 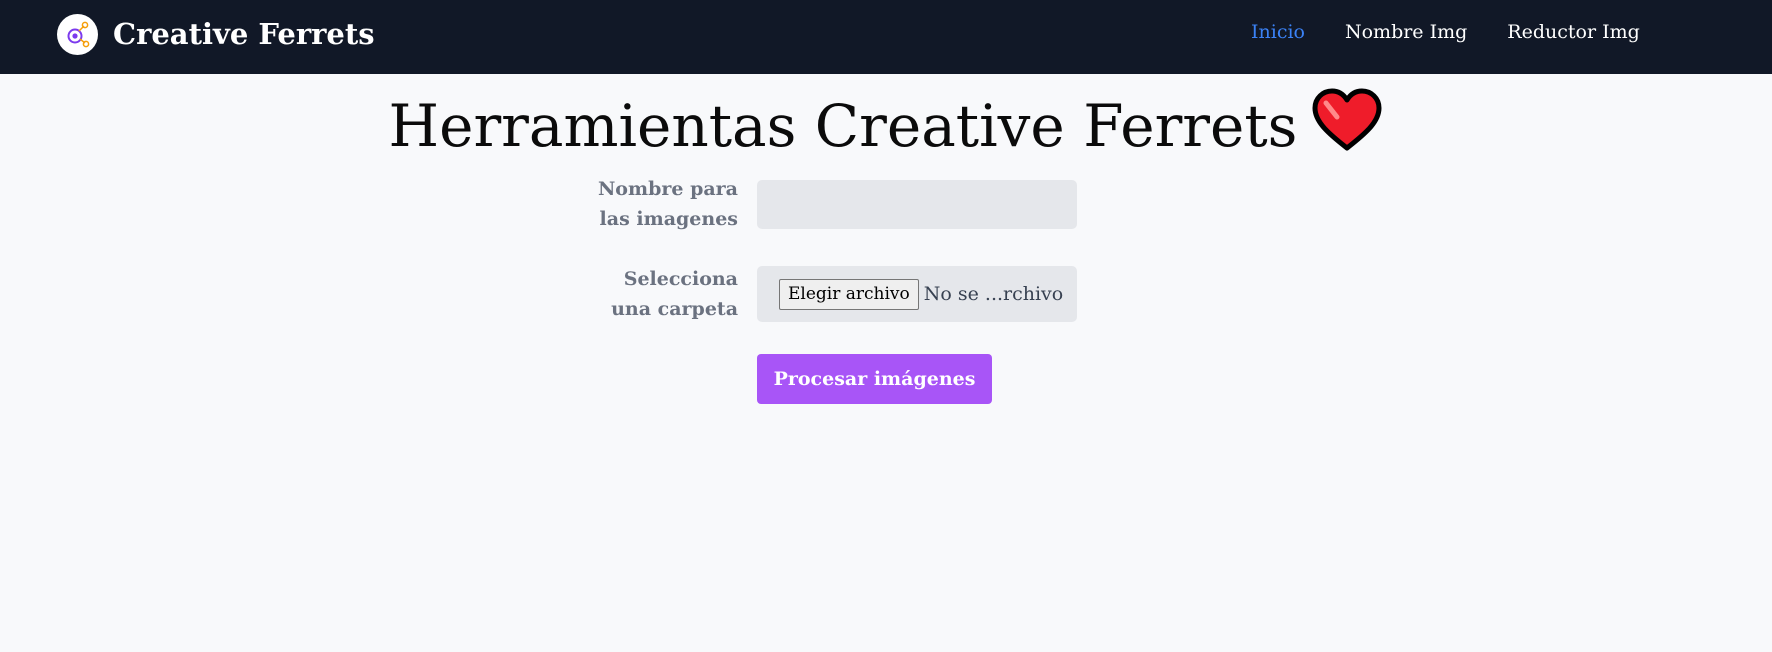 I want to click on folder-label-line2: una carpeta, so click(x=674, y=309).